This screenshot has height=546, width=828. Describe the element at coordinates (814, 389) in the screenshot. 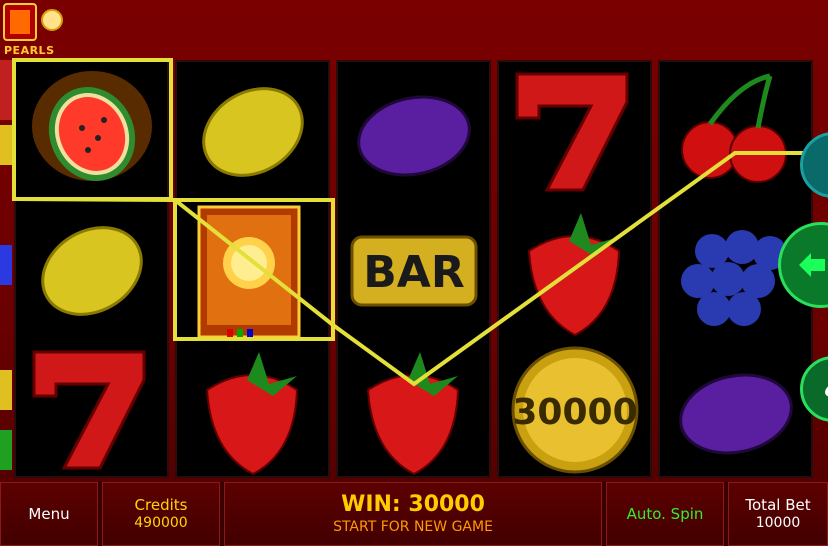

I see `gamble-spade-icon: ♠` at that location.